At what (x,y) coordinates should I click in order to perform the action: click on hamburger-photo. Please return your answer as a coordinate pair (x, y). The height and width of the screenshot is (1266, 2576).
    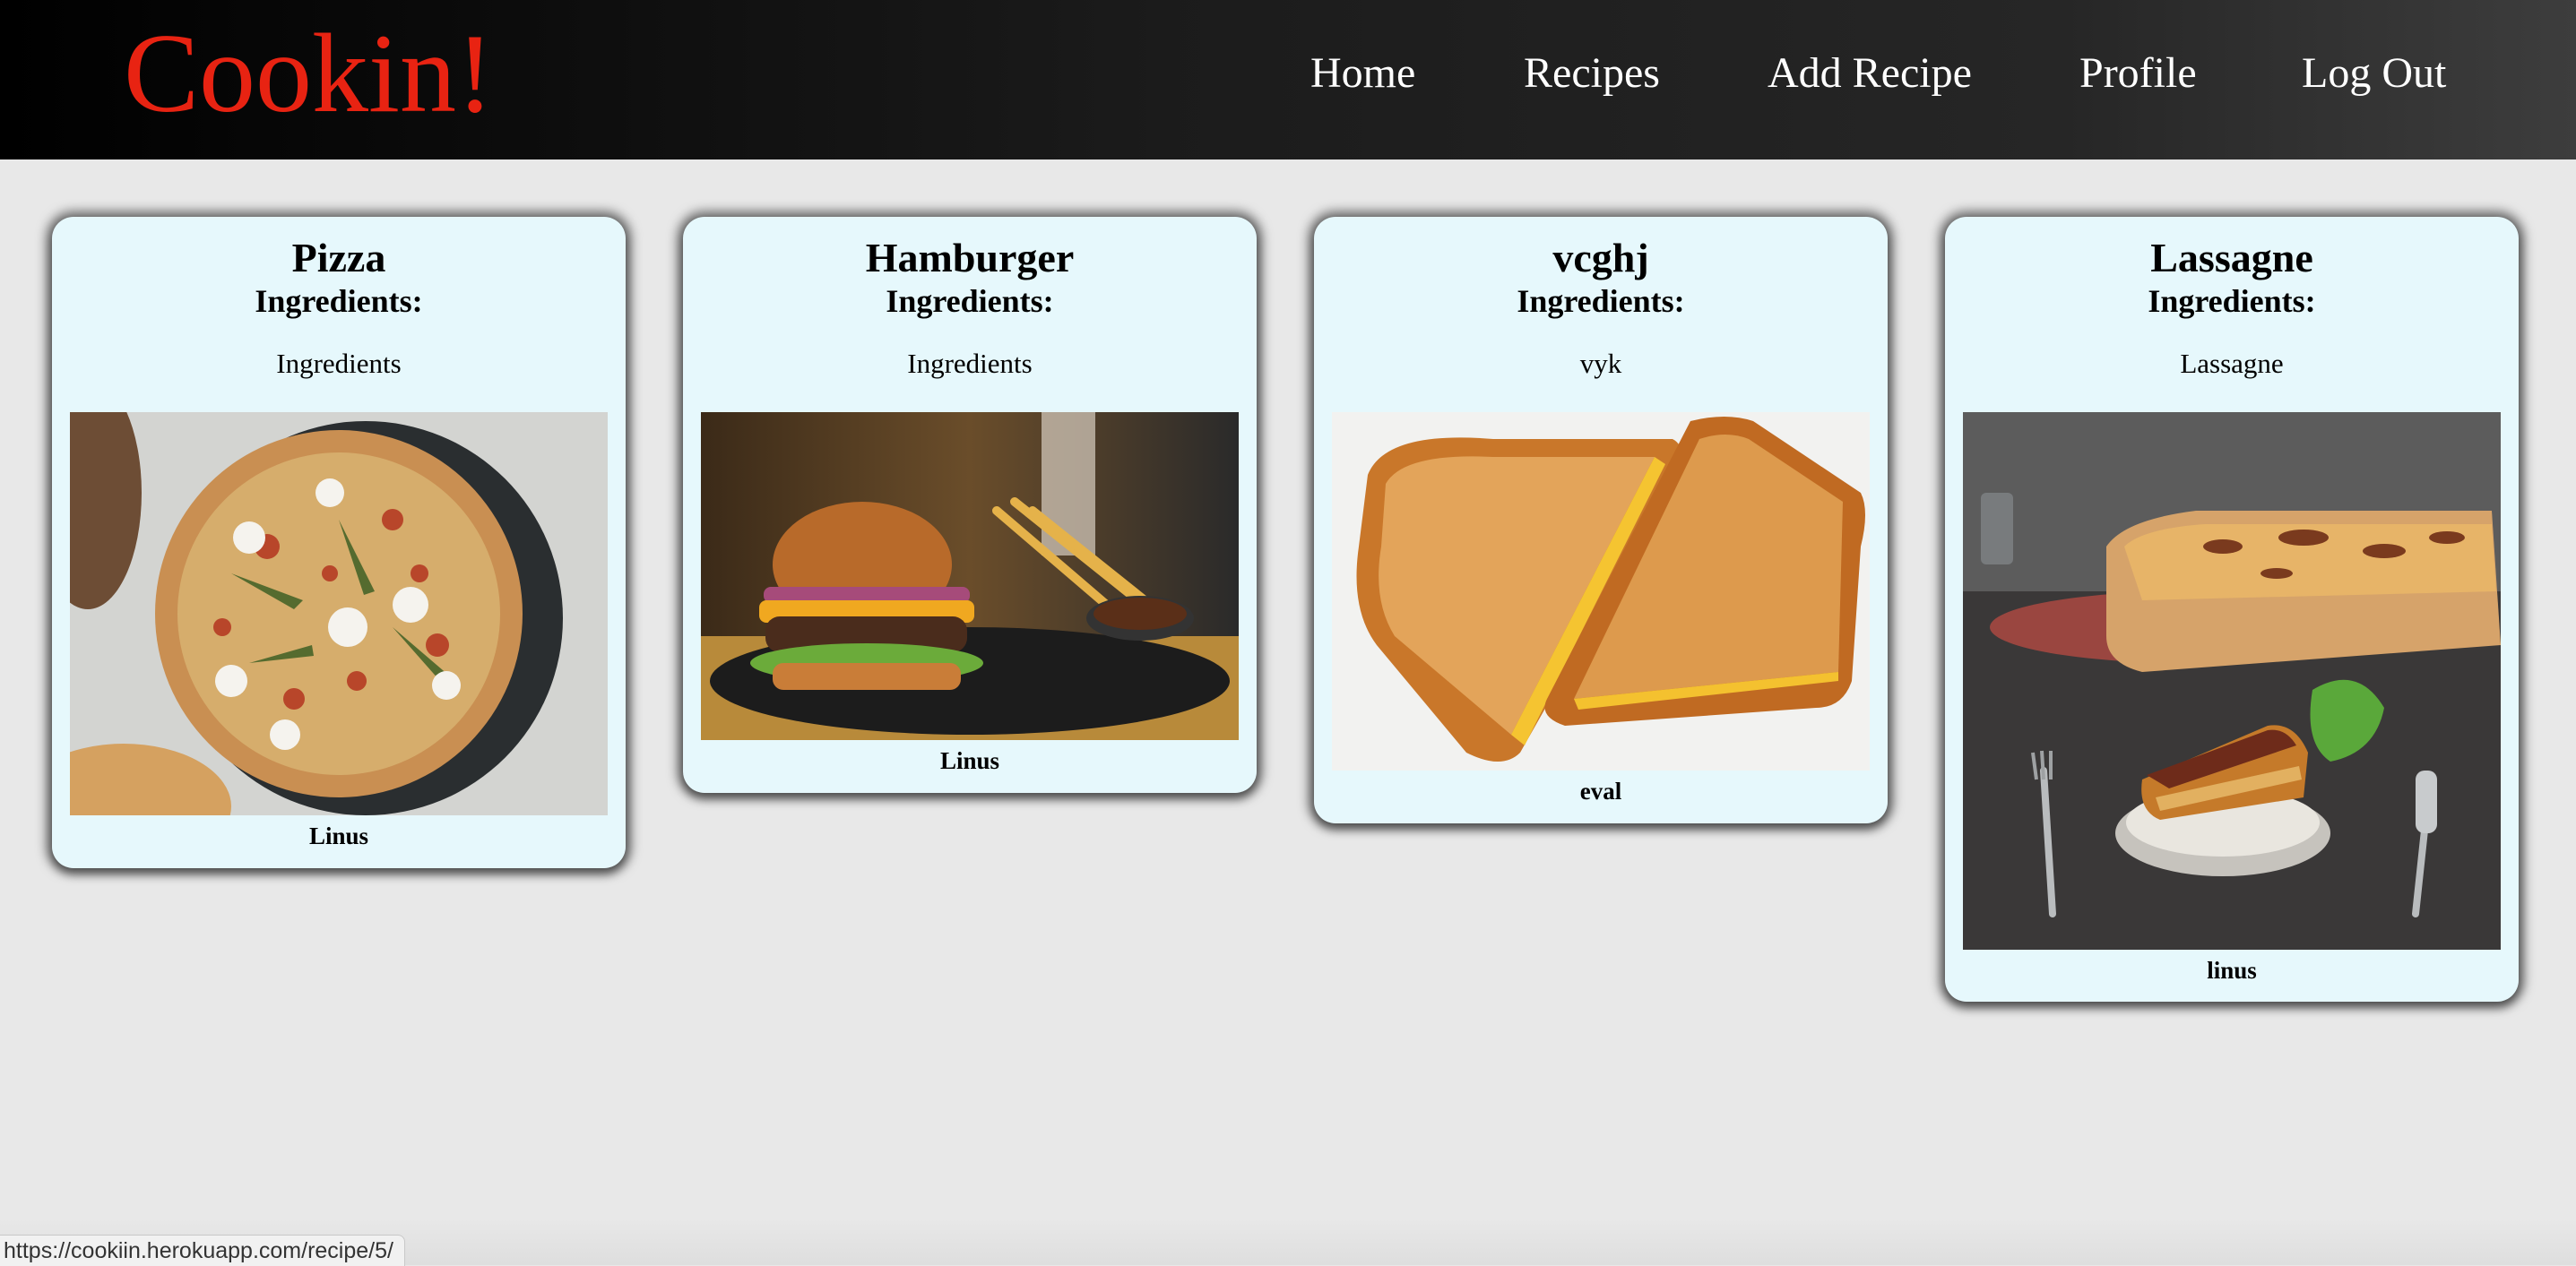
    Looking at the image, I should click on (970, 576).